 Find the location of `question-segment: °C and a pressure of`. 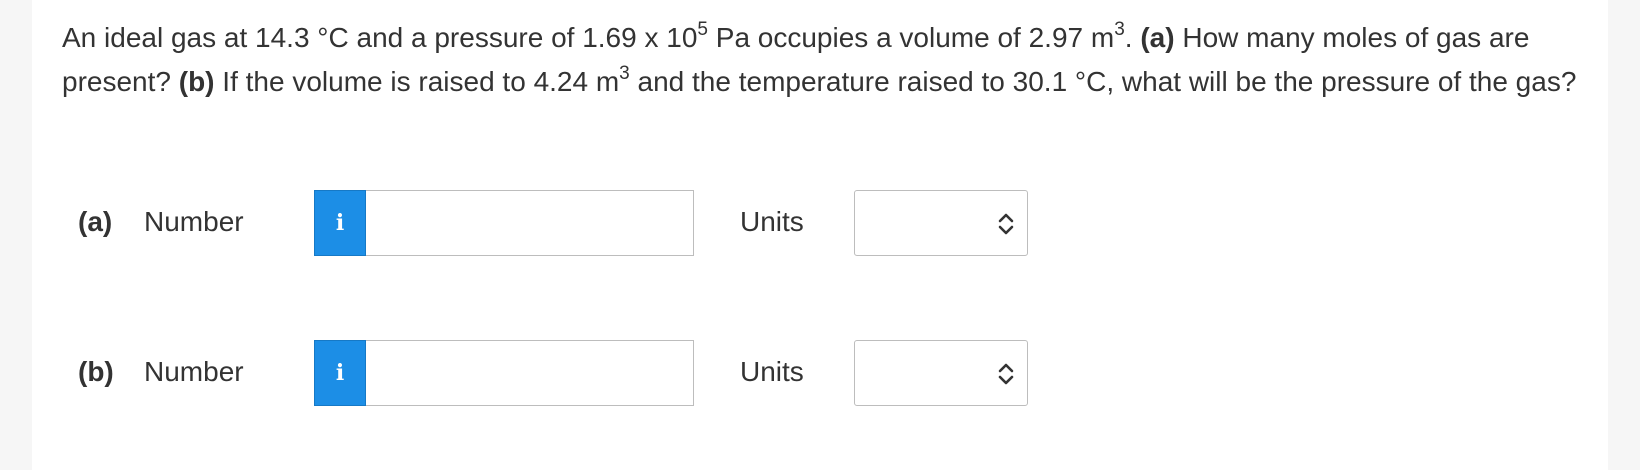

question-segment: °C and a pressure of is located at coordinates (446, 37).